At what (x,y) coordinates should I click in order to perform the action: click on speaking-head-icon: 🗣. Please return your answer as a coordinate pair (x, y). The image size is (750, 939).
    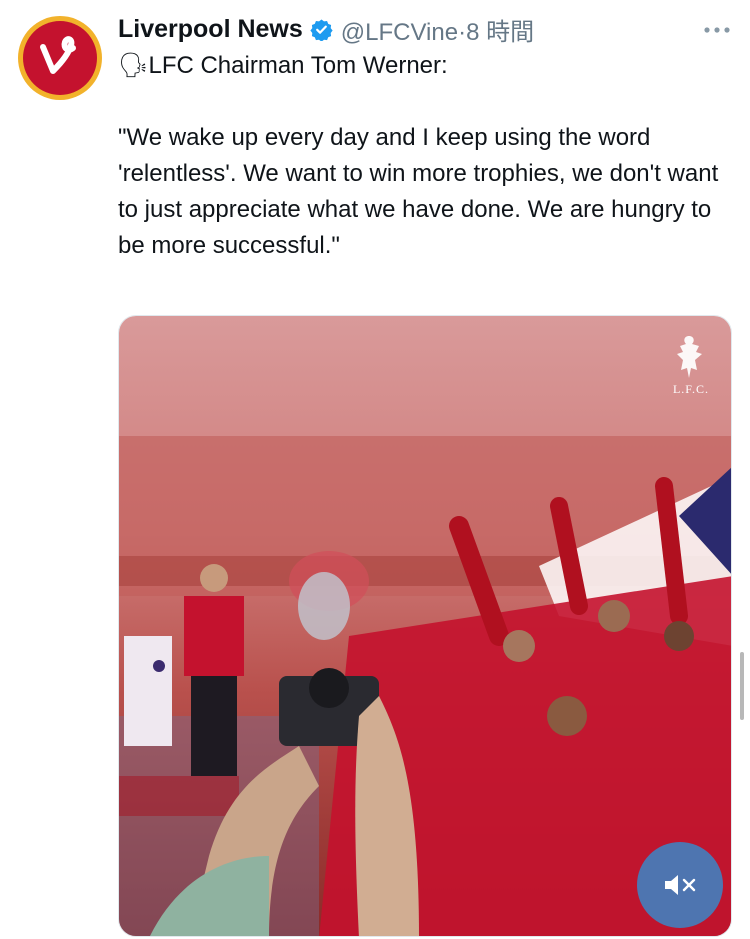
    Looking at the image, I should click on (133, 65).